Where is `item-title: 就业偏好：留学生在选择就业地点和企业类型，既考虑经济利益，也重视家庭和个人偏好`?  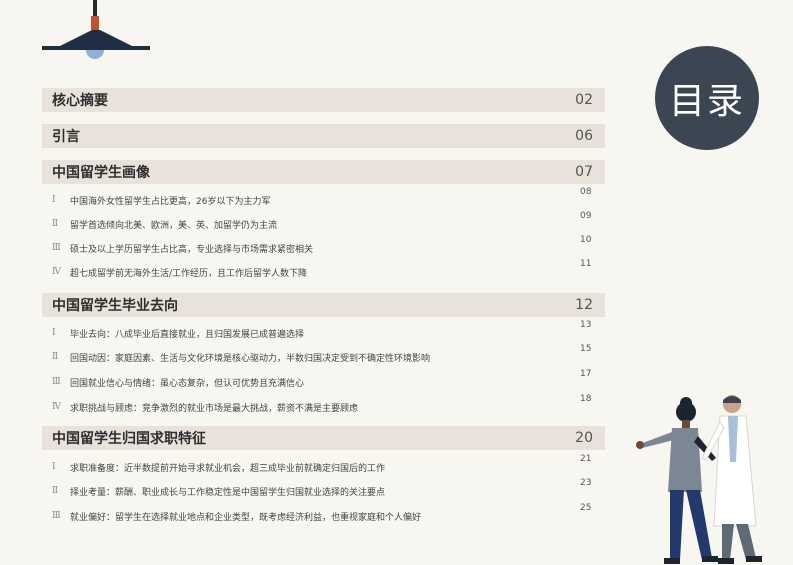 item-title: 就业偏好：留学生在选择就业地点和企业类型，既考虑经济利益，也重视家庭和个人偏好 is located at coordinates (246, 518).